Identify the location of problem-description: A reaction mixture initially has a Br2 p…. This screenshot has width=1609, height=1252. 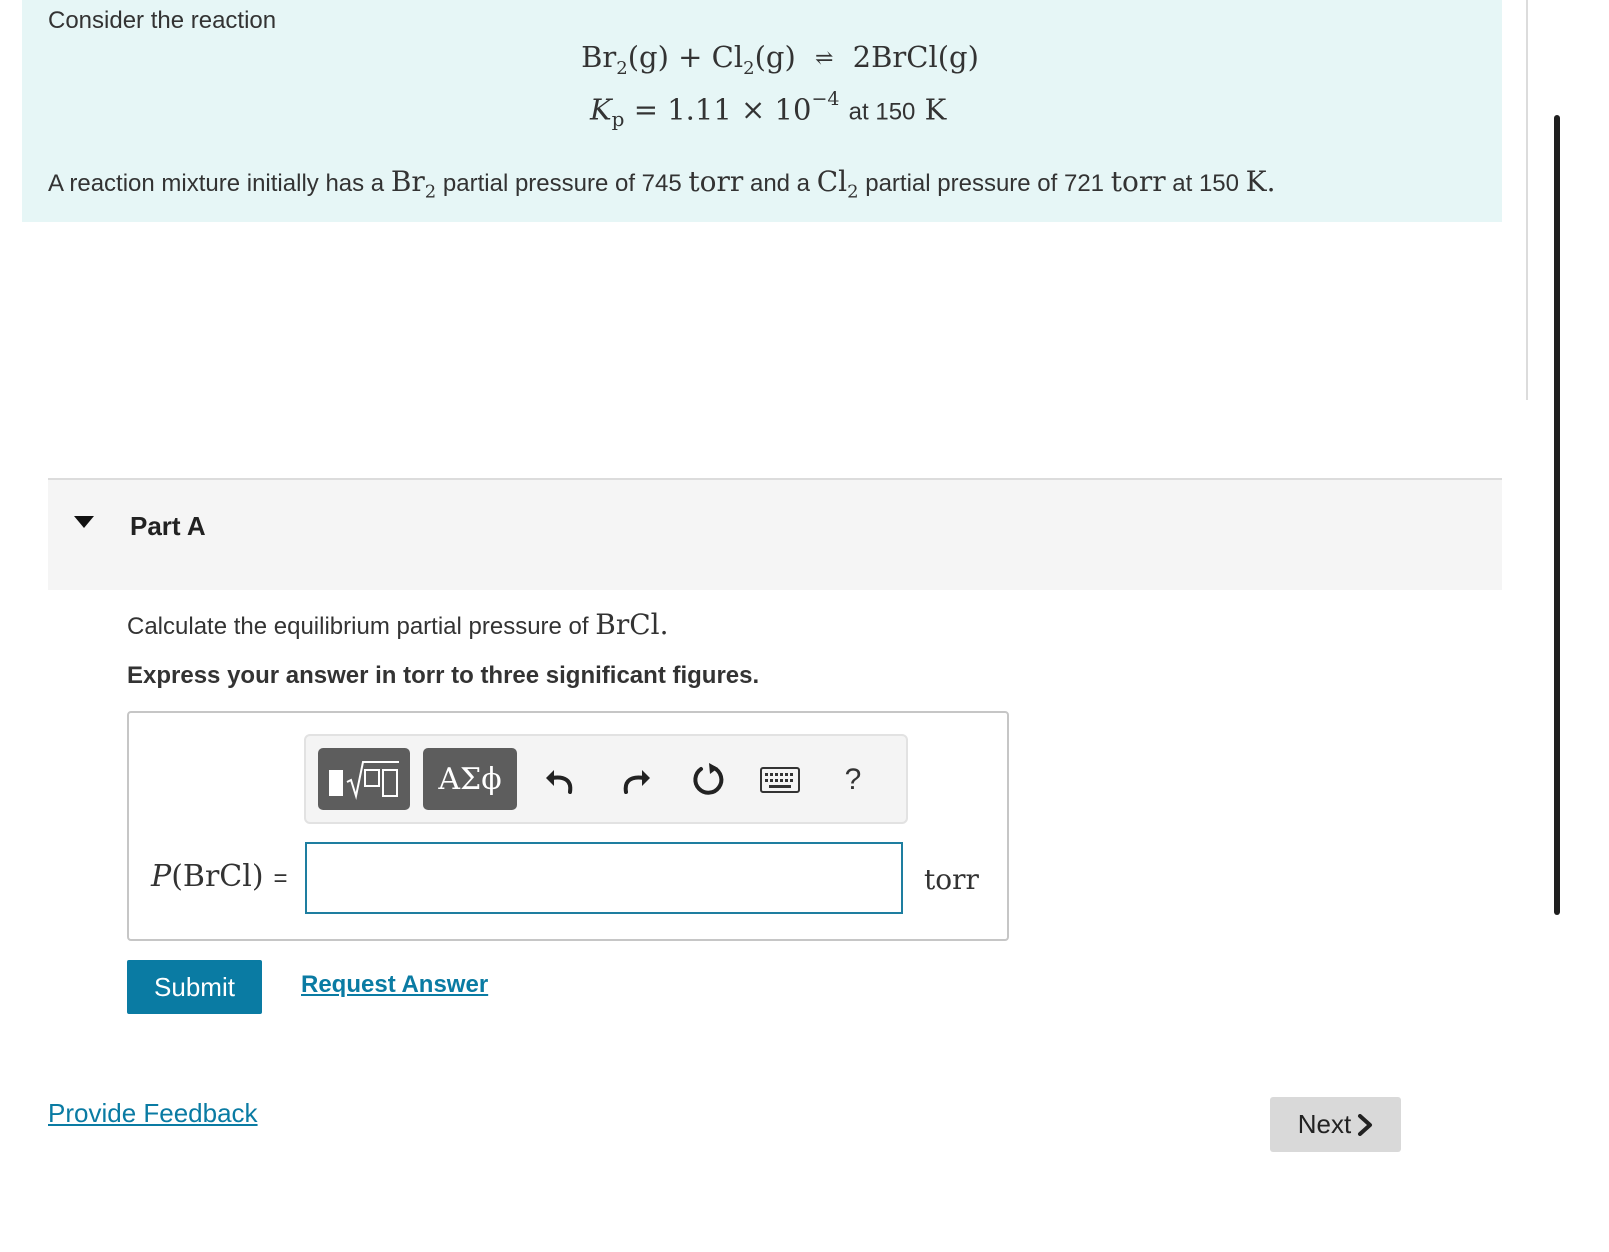
(662, 184).